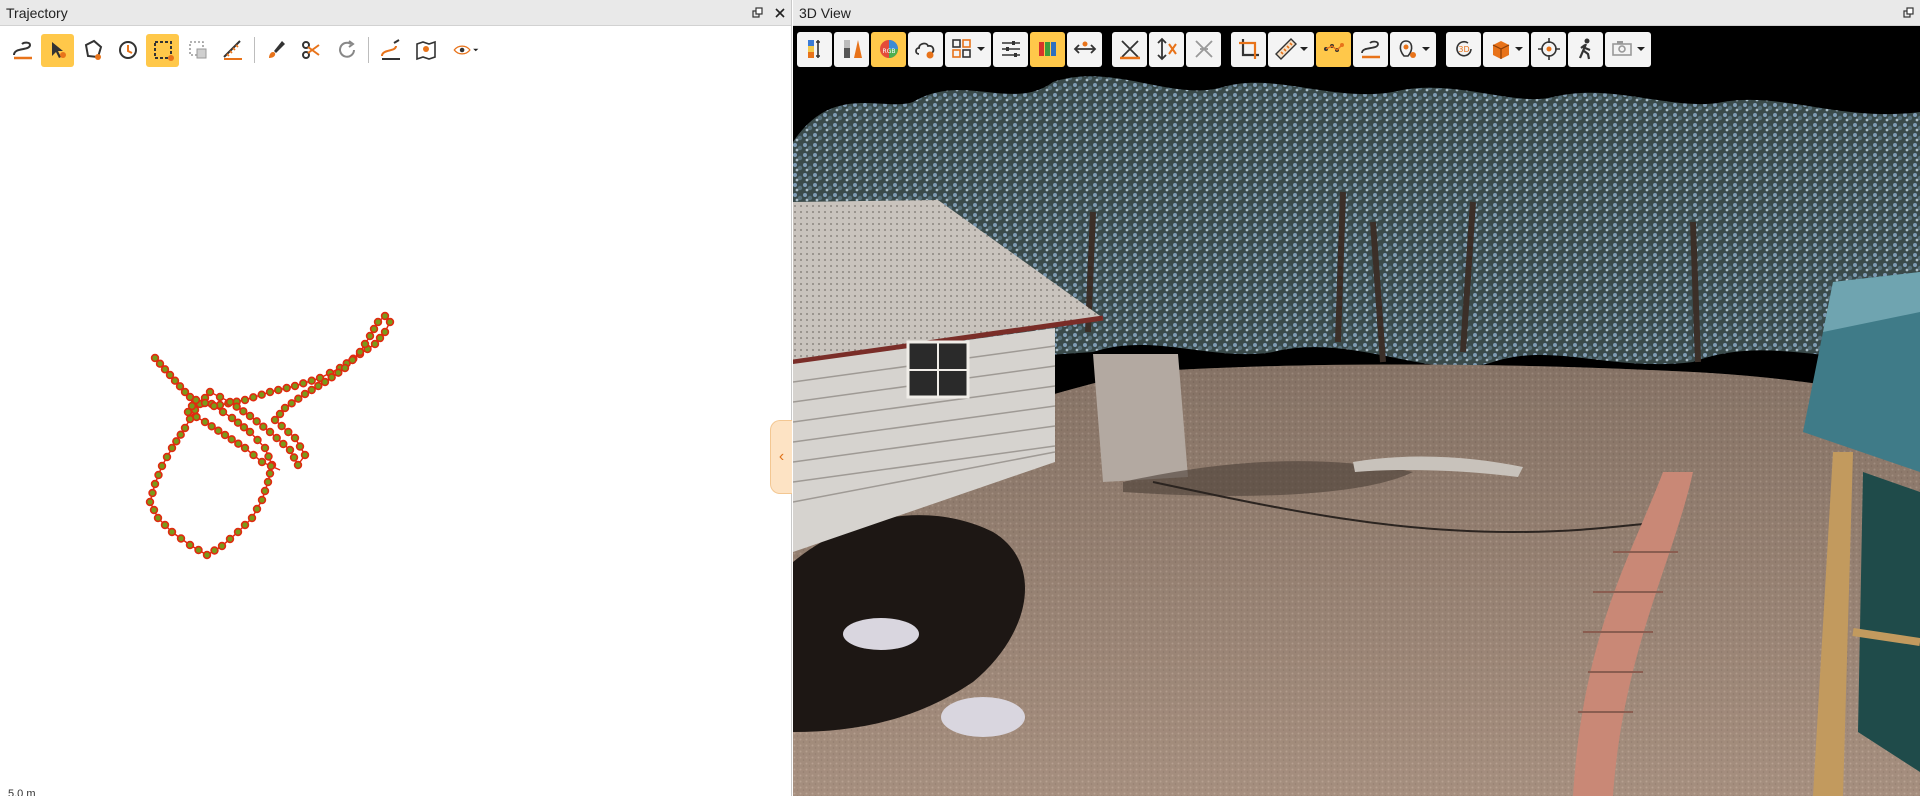 Image resolution: width=1920 pixels, height=796 pixels. Describe the element at coordinates (781, 457) in the screenshot. I see `collapse-panel-button: ‹` at that location.